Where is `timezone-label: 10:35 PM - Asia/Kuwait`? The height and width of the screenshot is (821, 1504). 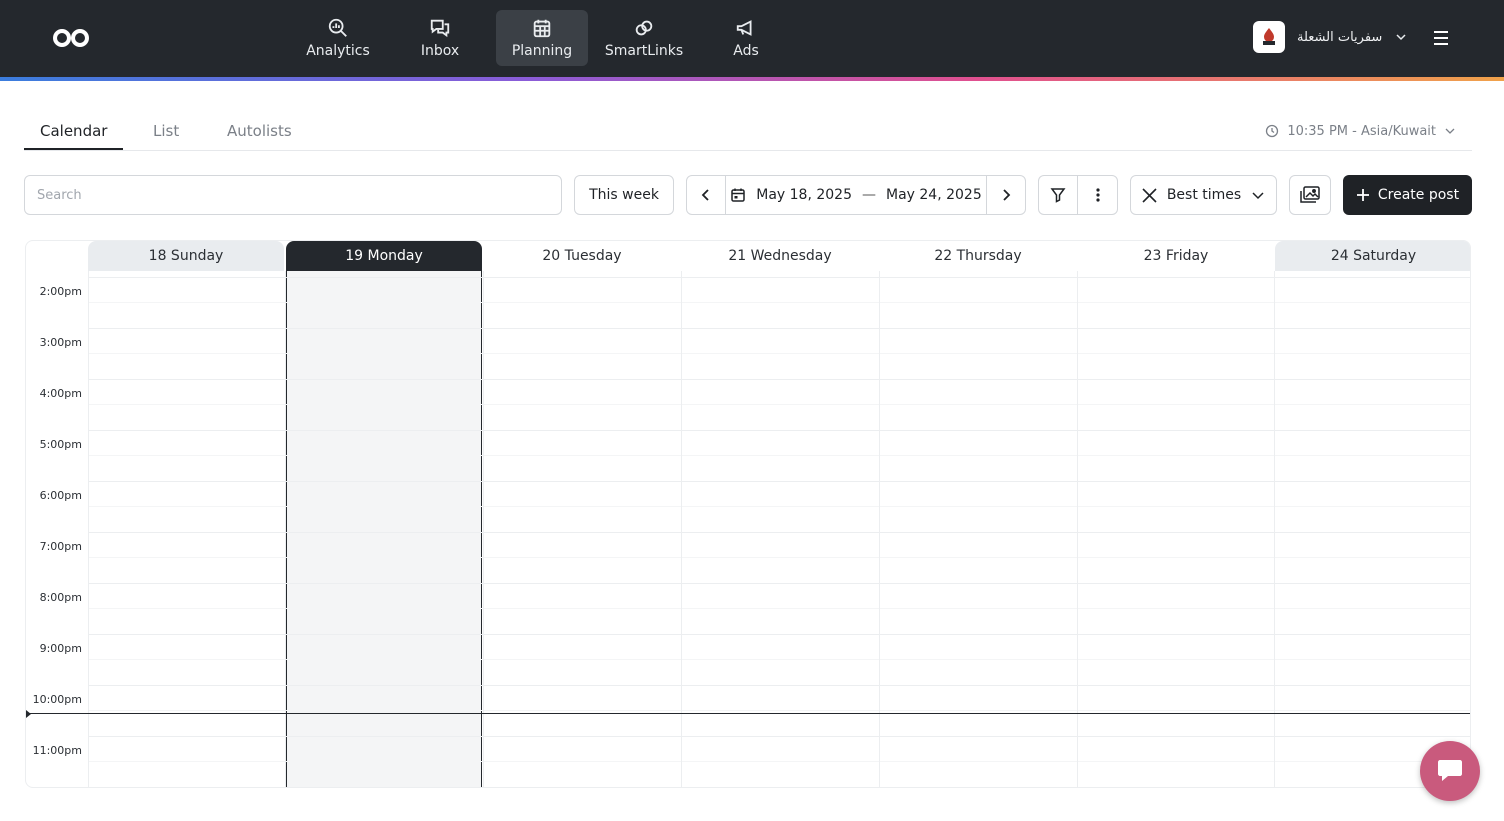
timezone-label: 10:35 PM - Asia/Kuwait is located at coordinates (1361, 131).